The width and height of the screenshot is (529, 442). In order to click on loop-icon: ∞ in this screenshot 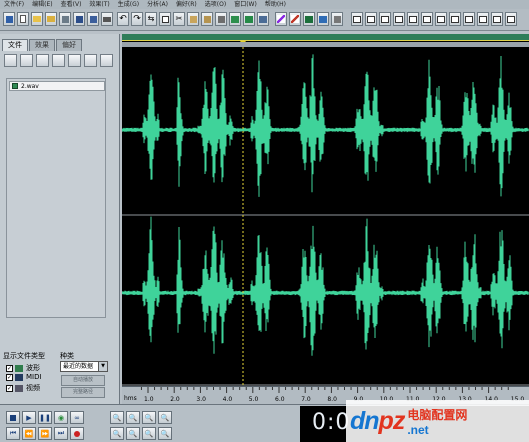, I will do `click(77, 417)`.